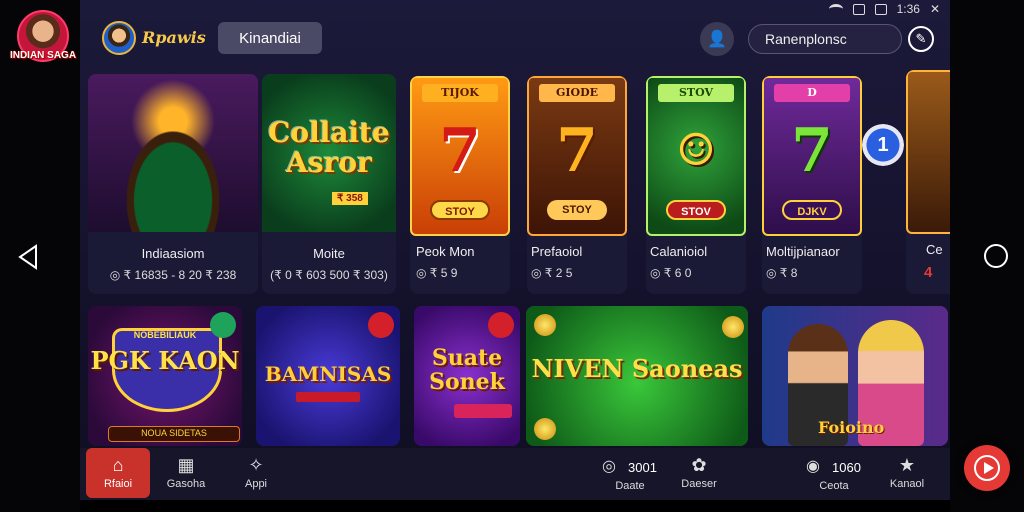  What do you see at coordinates (165, 360) in the screenshot?
I see `banner-logo: PGK KAON` at bounding box center [165, 360].